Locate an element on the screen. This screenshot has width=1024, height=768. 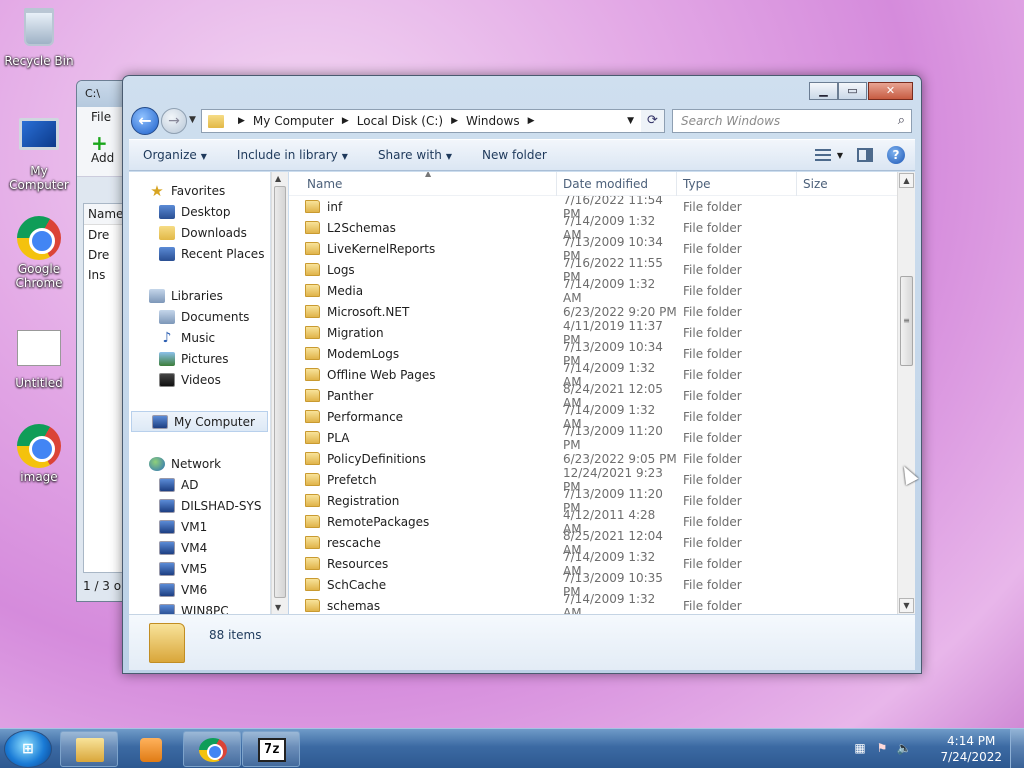
file-name: Offline Web Pages is located at coordinates (381, 374).